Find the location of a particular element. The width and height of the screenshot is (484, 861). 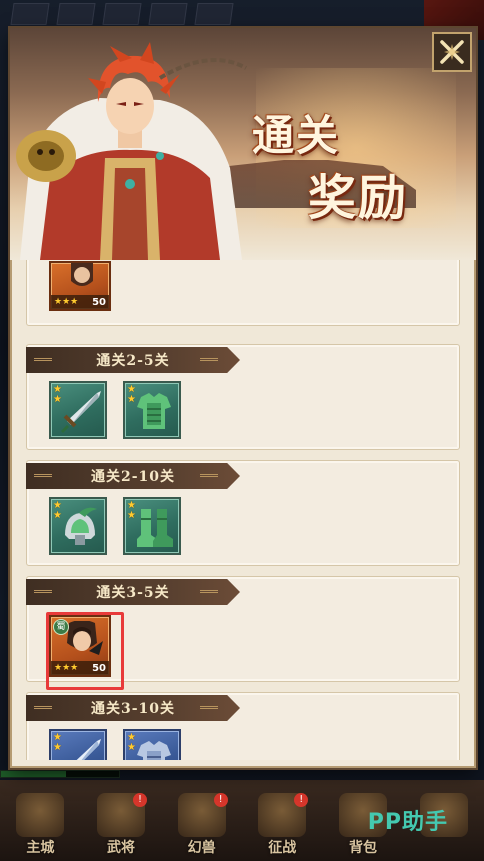

hero-portrait-illustration is located at coordinates (131, 151).